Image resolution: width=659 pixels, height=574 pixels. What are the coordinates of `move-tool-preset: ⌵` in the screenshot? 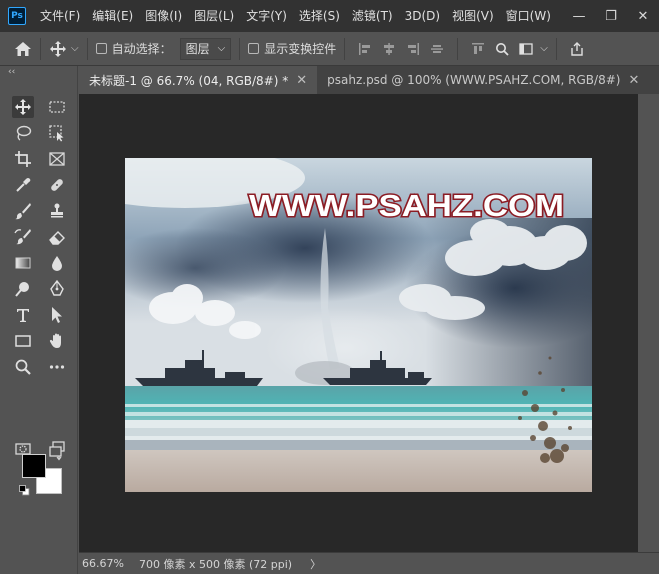 It's located at (64, 49).